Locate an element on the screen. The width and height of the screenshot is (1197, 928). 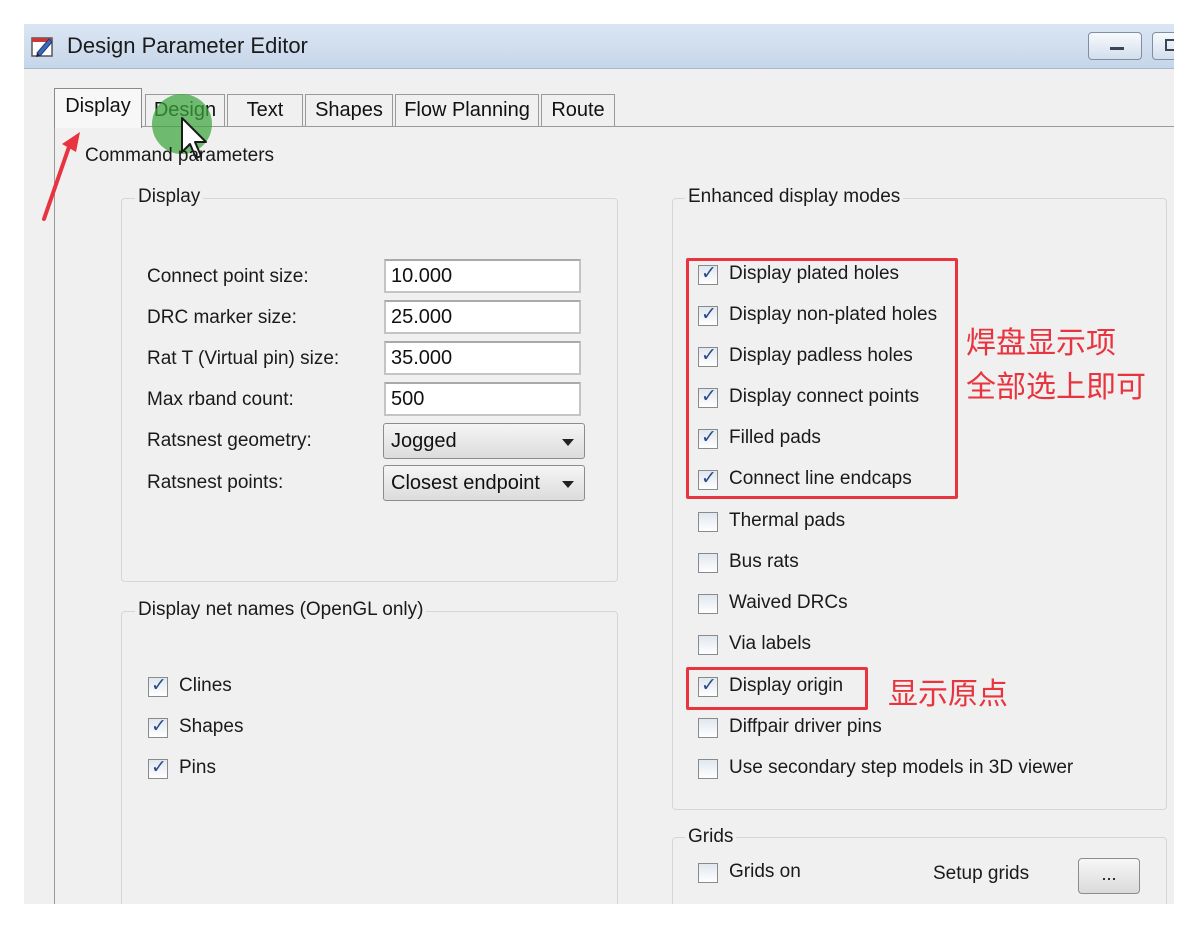
waived-drcs-checkbox is located at coordinates (708, 604).